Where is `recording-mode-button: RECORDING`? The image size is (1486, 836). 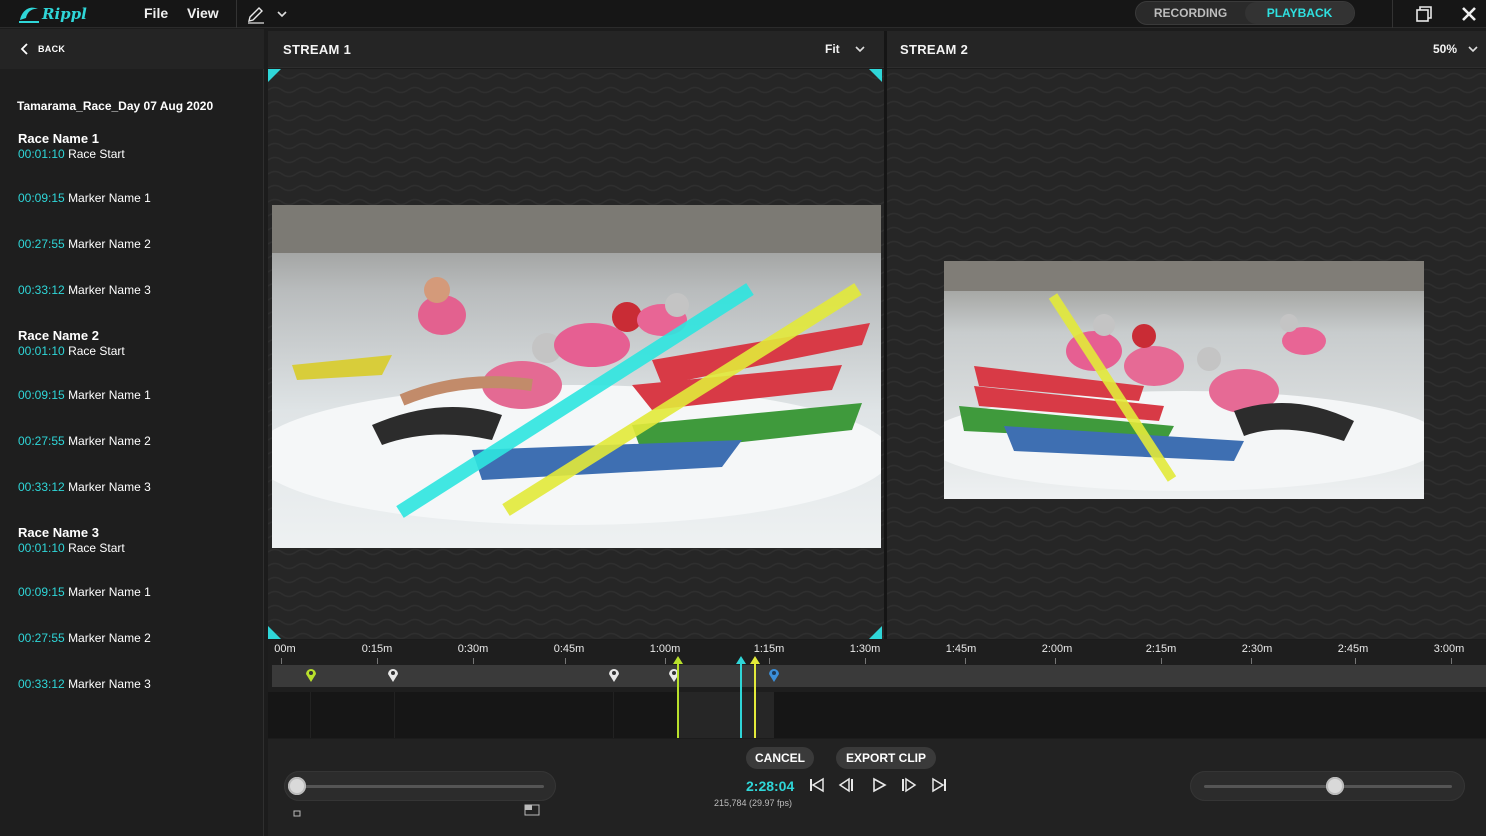
recording-mode-button: RECORDING is located at coordinates (1190, 13).